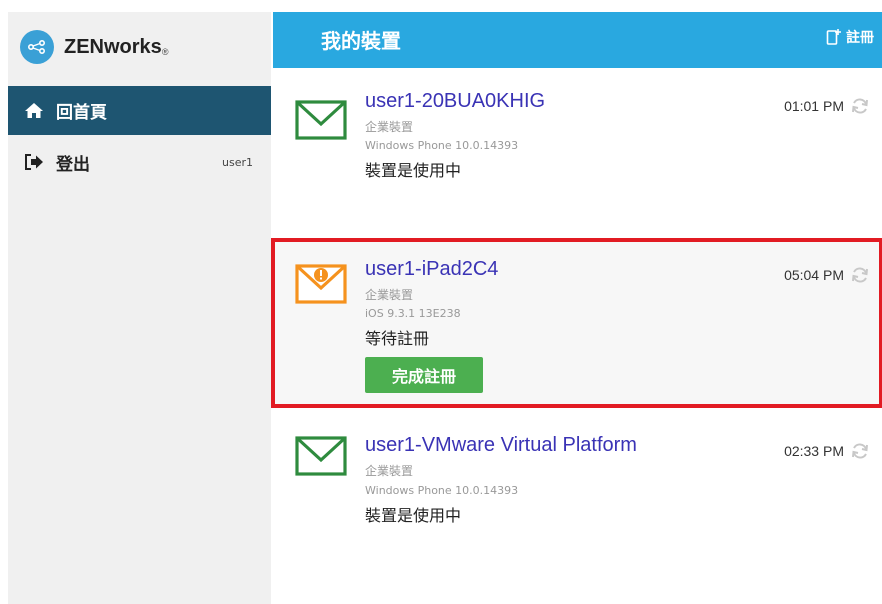 The width and height of the screenshot is (882, 604). What do you see at coordinates (35, 111) in the screenshot?
I see `home-icon` at bounding box center [35, 111].